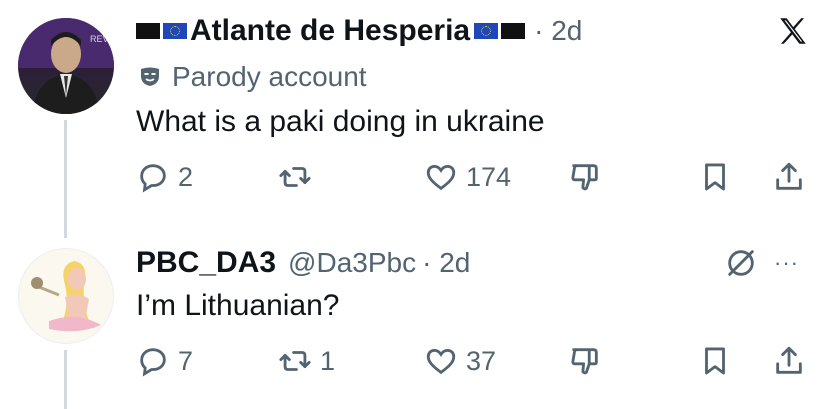 The image size is (828, 409). Describe the element at coordinates (269, 76) in the screenshot. I see `parody-label: Parody account` at that location.